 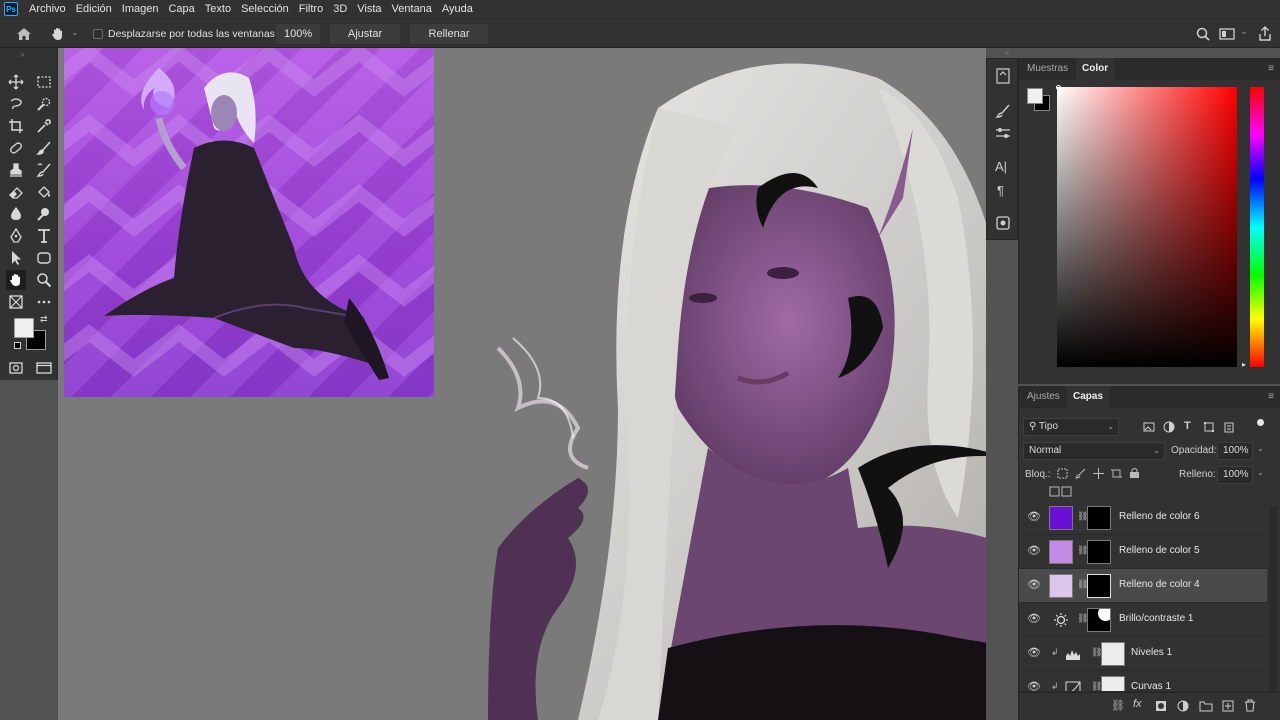 What do you see at coordinates (44, 368) in the screenshot?
I see `screen-mode-icon` at bounding box center [44, 368].